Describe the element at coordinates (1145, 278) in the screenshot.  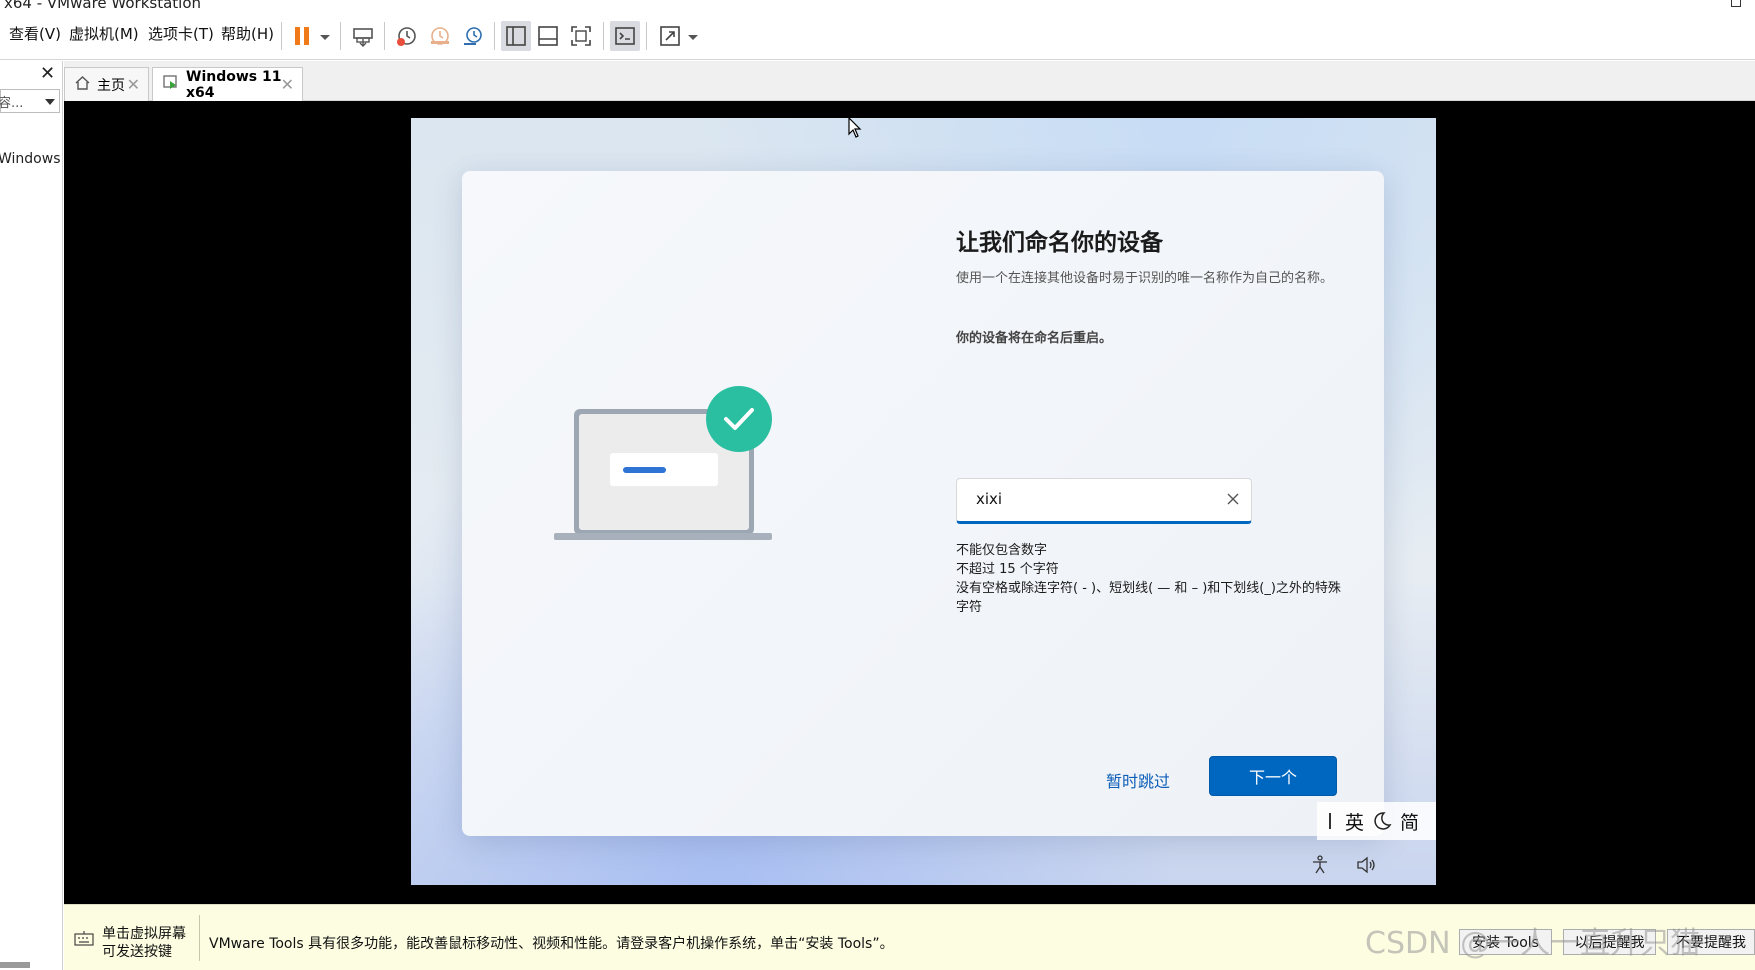
I see `page-description: 使用一个在连接其他设备时易于识别的唯一名称作为自己的名称。` at that location.